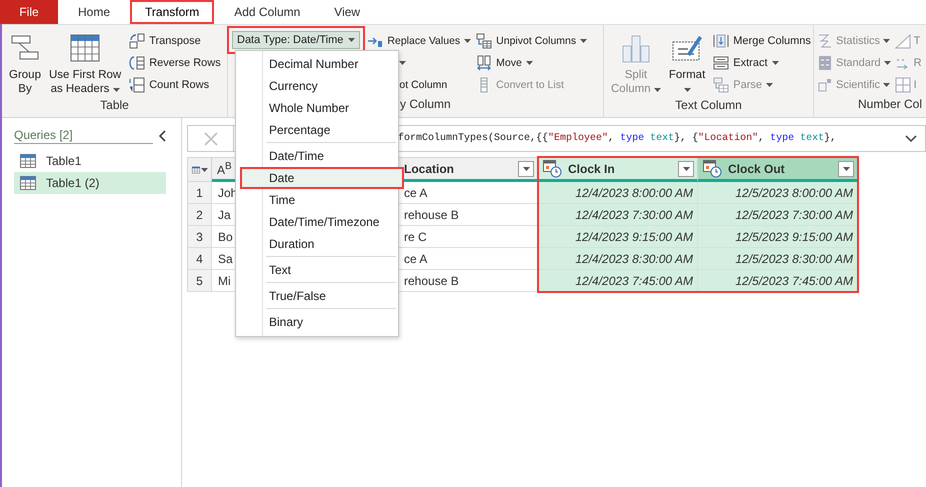 This screenshot has width=926, height=487. What do you see at coordinates (224, 168) in the screenshot?
I see `text-type-icon: A$^{B}$` at bounding box center [224, 168].